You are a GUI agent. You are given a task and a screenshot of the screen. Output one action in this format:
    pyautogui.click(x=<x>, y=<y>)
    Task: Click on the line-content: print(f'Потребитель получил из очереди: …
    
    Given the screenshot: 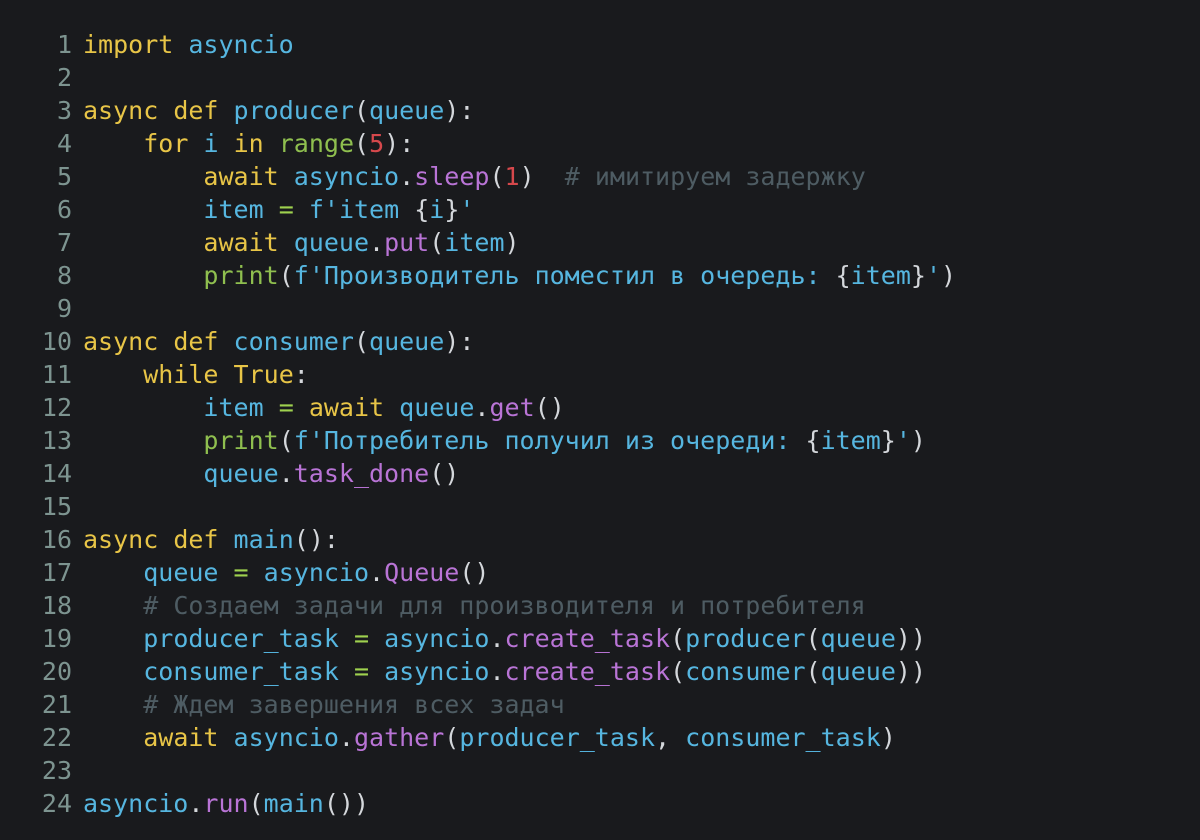 What is the action you would take?
    pyautogui.click(x=499, y=440)
    